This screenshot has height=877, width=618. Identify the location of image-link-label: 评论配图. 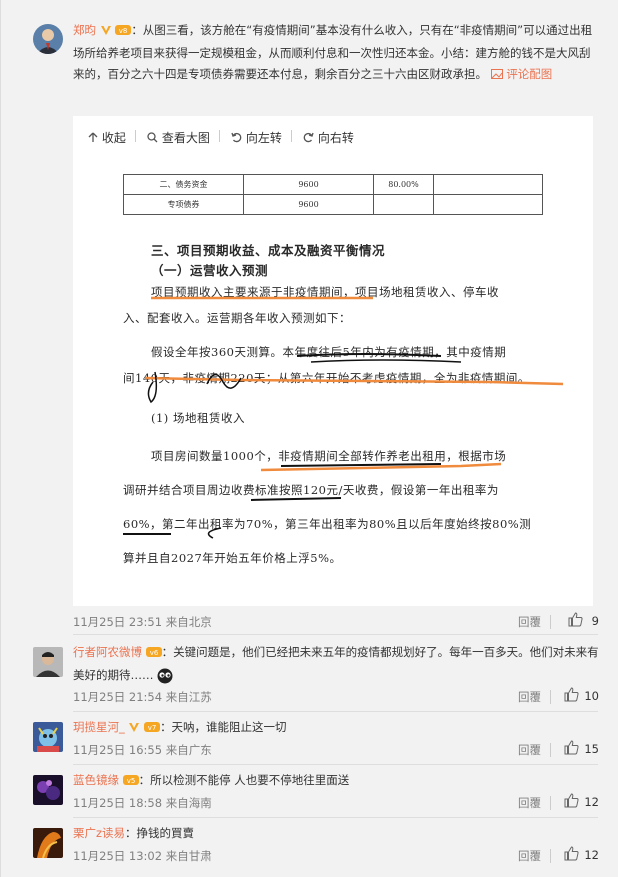
(529, 74).